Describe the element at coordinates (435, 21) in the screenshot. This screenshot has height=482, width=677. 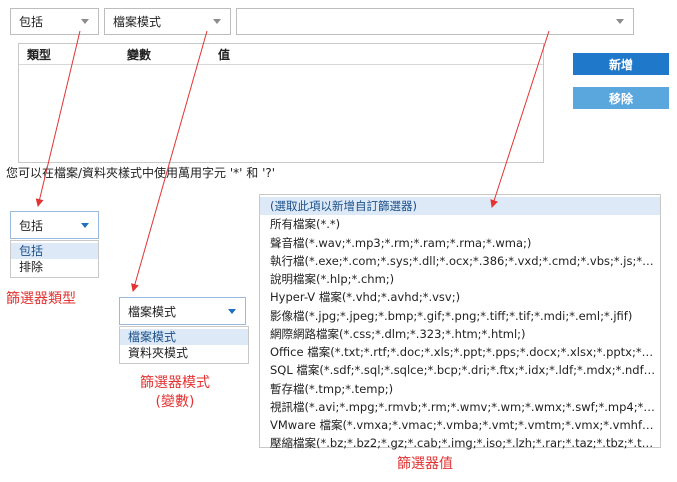
I see `filter-value-select` at that location.